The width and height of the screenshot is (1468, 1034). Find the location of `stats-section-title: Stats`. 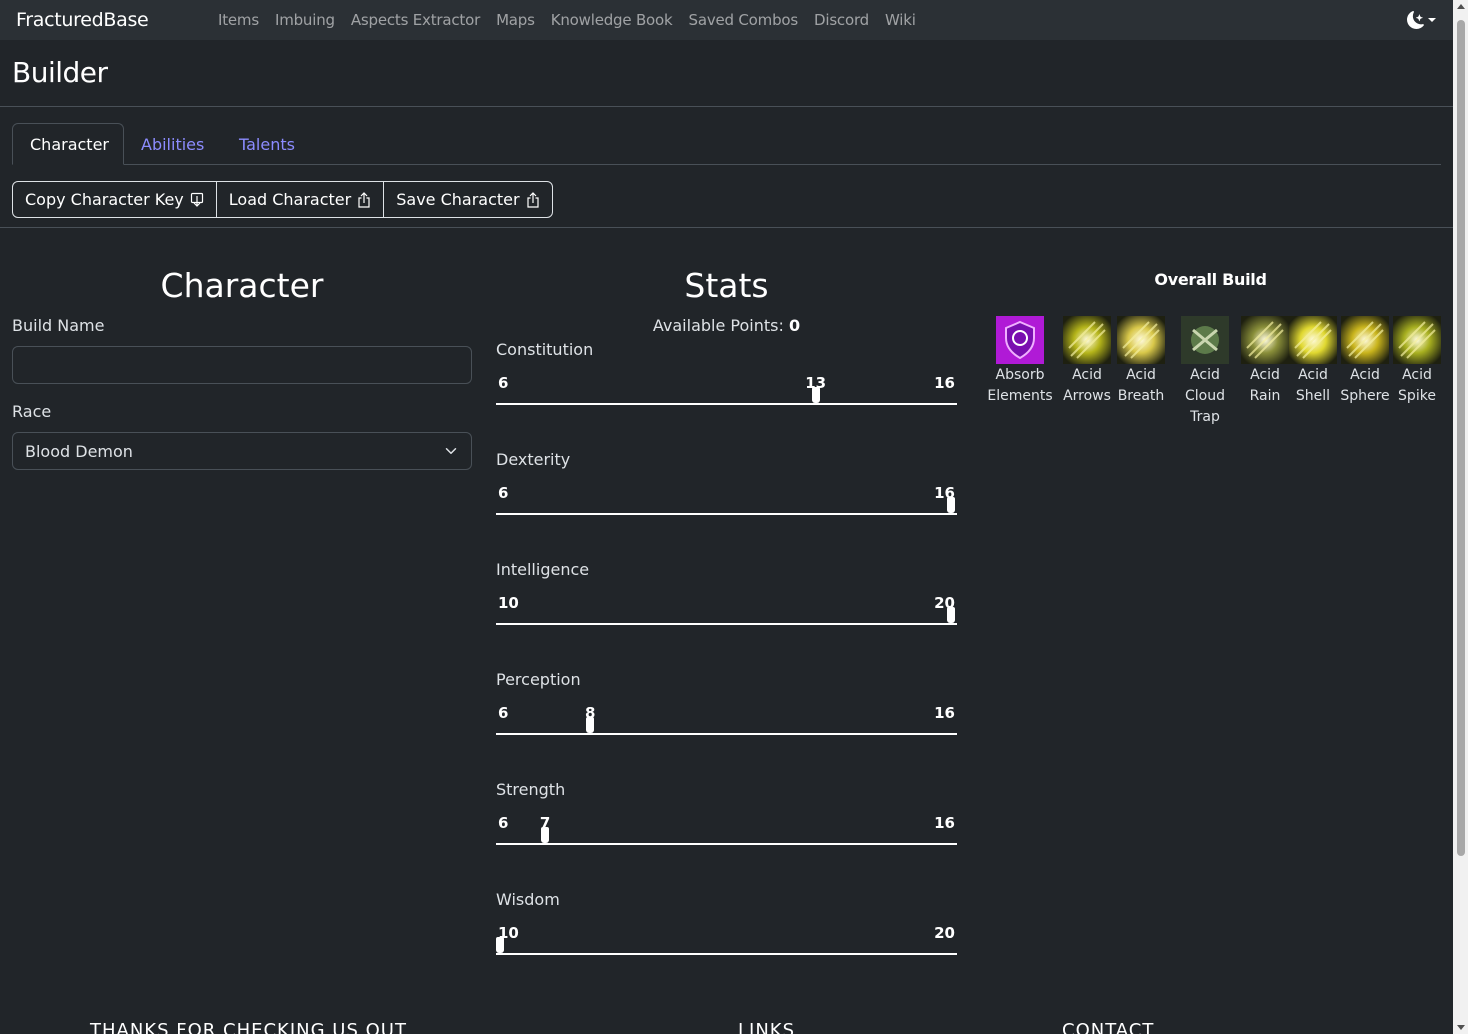

stats-section-title: Stats is located at coordinates (726, 285).